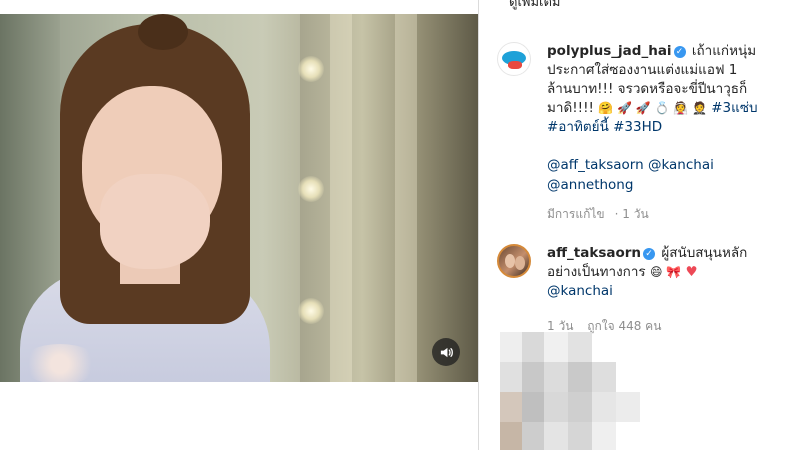  Describe the element at coordinates (515, 65) in the screenshot. I see `logo-shape` at that location.